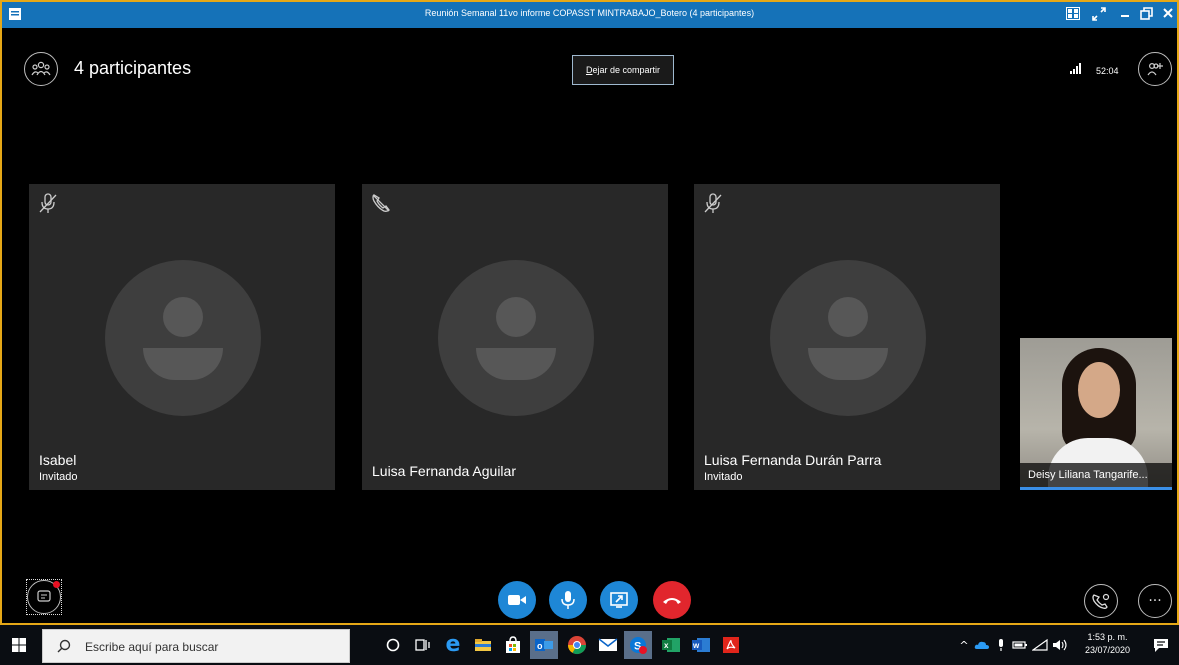  I want to click on participant-tile: Luisa Fernanda Aguilar, so click(515, 337).